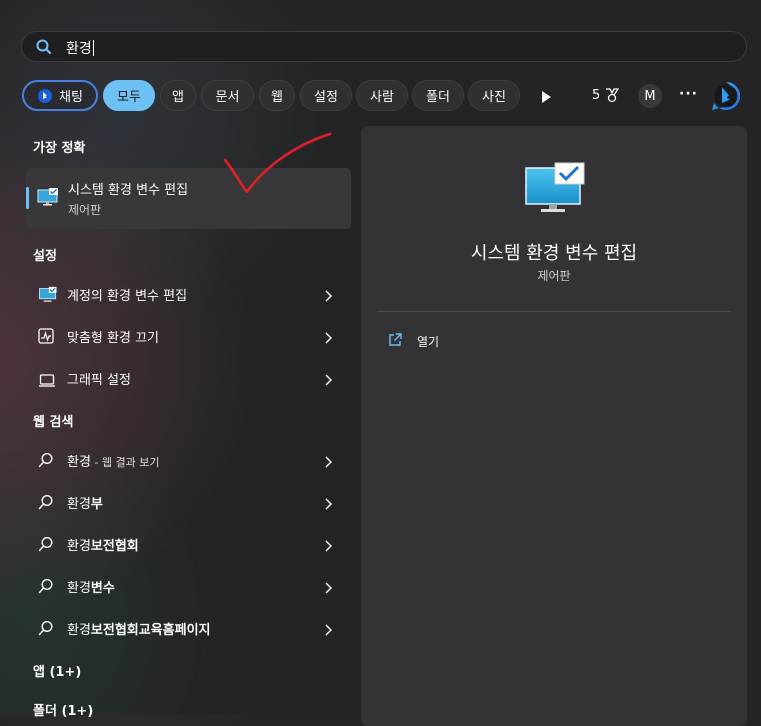  I want to click on web-result-label: 환경부, so click(85, 502).